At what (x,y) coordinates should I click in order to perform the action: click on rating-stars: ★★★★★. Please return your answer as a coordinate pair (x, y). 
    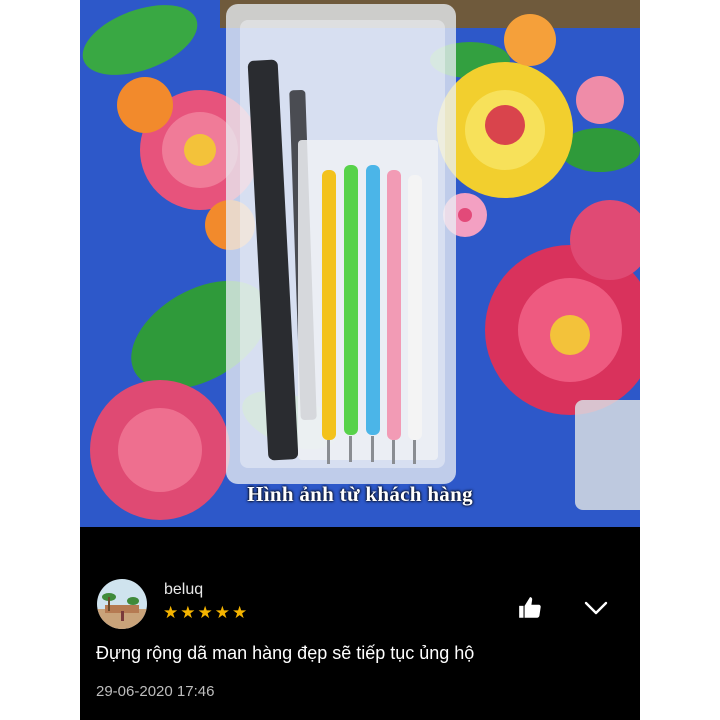
    Looking at the image, I should click on (206, 613).